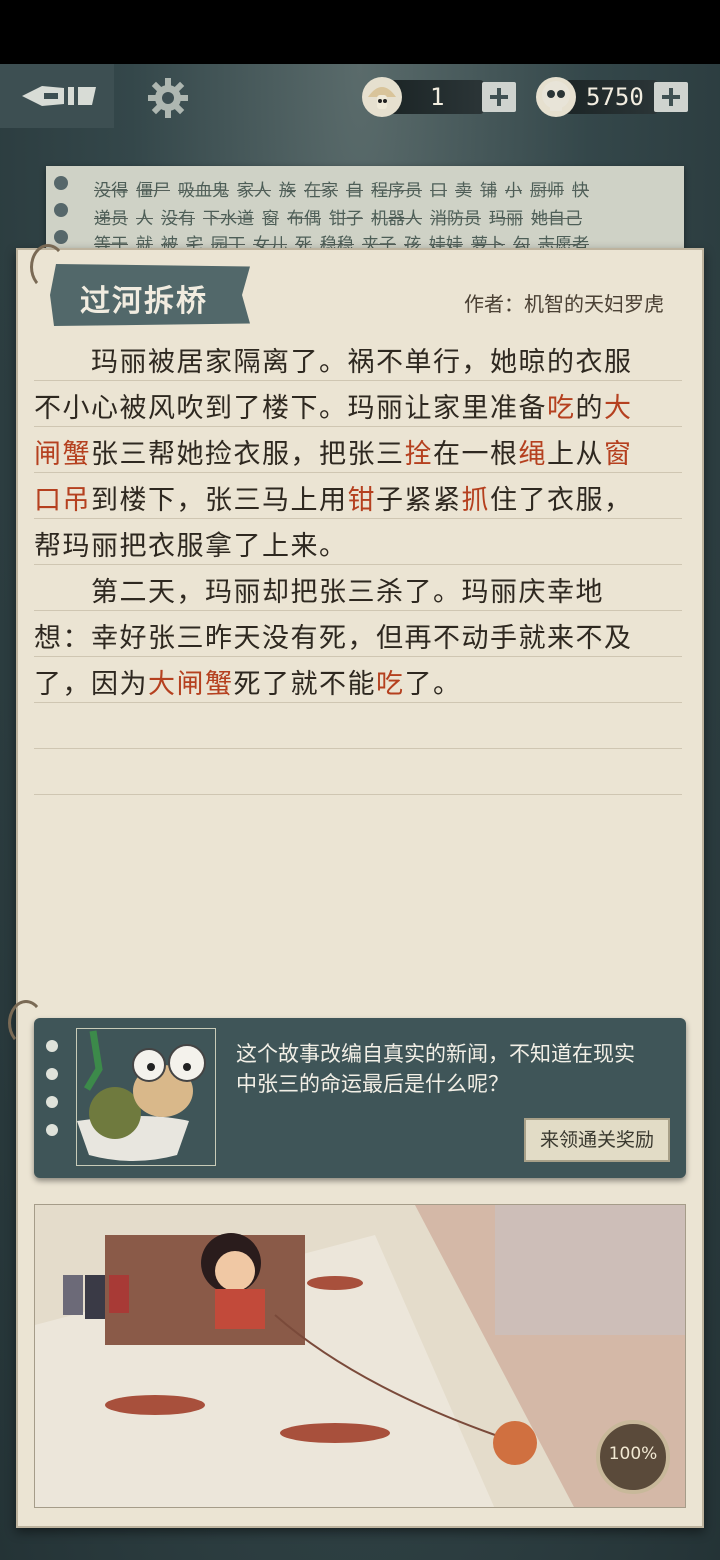 The width and height of the screenshot is (720, 1560). What do you see at coordinates (191, 684) in the screenshot?
I see `highlighted-word: 大闸蟹` at bounding box center [191, 684].